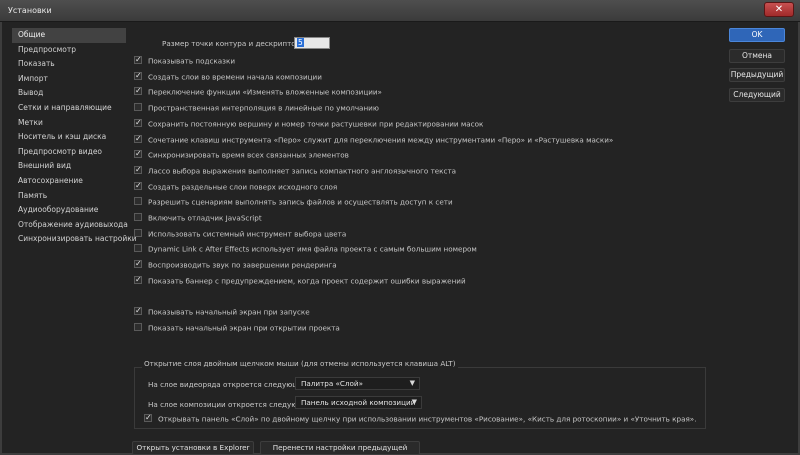  What do you see at coordinates (69, 79) in the screenshot?
I see `sidebar-item: Импорт` at bounding box center [69, 79].